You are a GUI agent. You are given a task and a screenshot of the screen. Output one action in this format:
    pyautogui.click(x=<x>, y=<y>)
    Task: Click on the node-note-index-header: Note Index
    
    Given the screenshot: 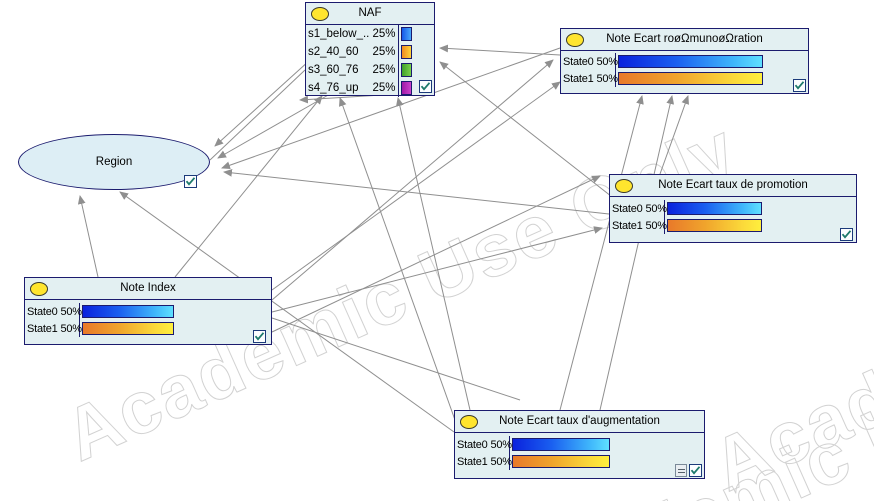 What is the action you would take?
    pyautogui.click(x=148, y=289)
    